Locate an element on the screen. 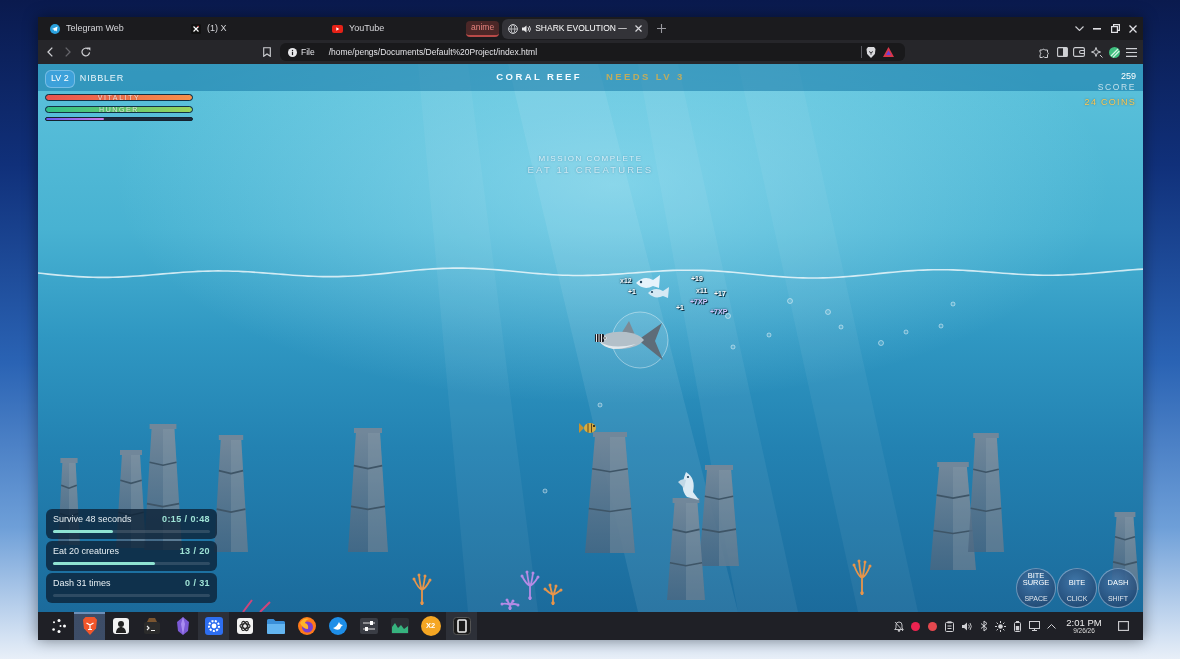 Image resolution: width=1180 pixels, height=659 pixels. clock-time: 2:01 PM is located at coordinates (1084, 622).